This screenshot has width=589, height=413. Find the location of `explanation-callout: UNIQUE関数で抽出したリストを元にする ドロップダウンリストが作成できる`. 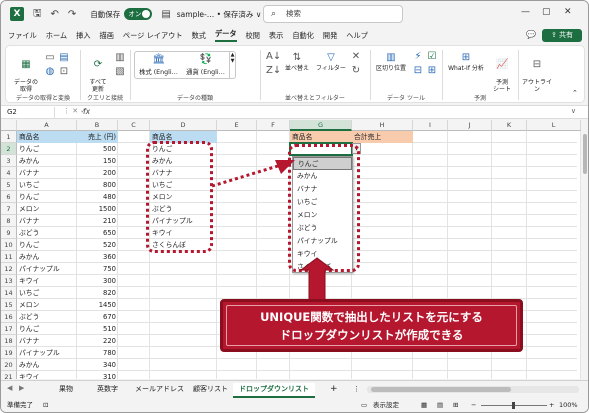

explanation-callout: UNIQUE関数で抽出したリストを元にする ドロップダウンリストが作成できる is located at coordinates (371, 325).